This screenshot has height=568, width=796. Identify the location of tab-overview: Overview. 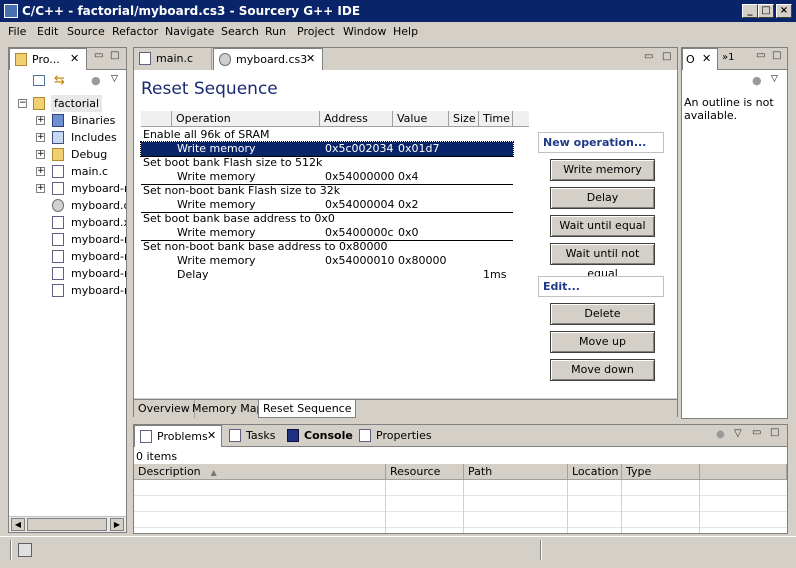
(164, 409).